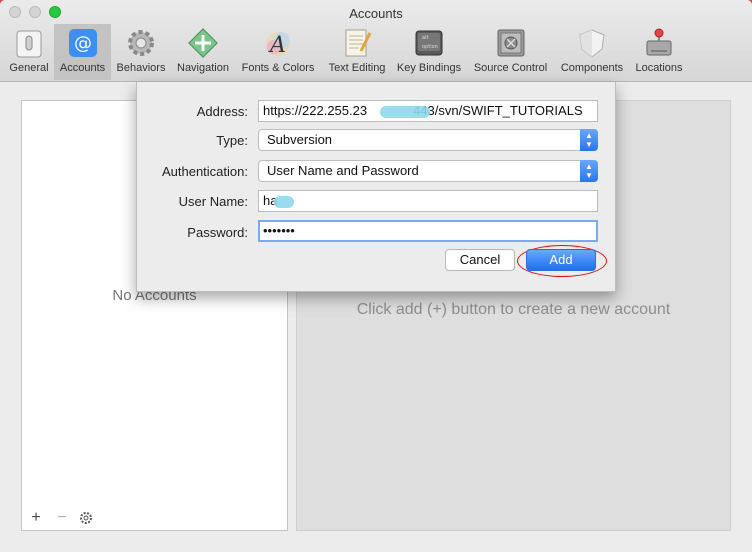  Describe the element at coordinates (222, 111) in the screenshot. I see `address-label: Address:` at that location.